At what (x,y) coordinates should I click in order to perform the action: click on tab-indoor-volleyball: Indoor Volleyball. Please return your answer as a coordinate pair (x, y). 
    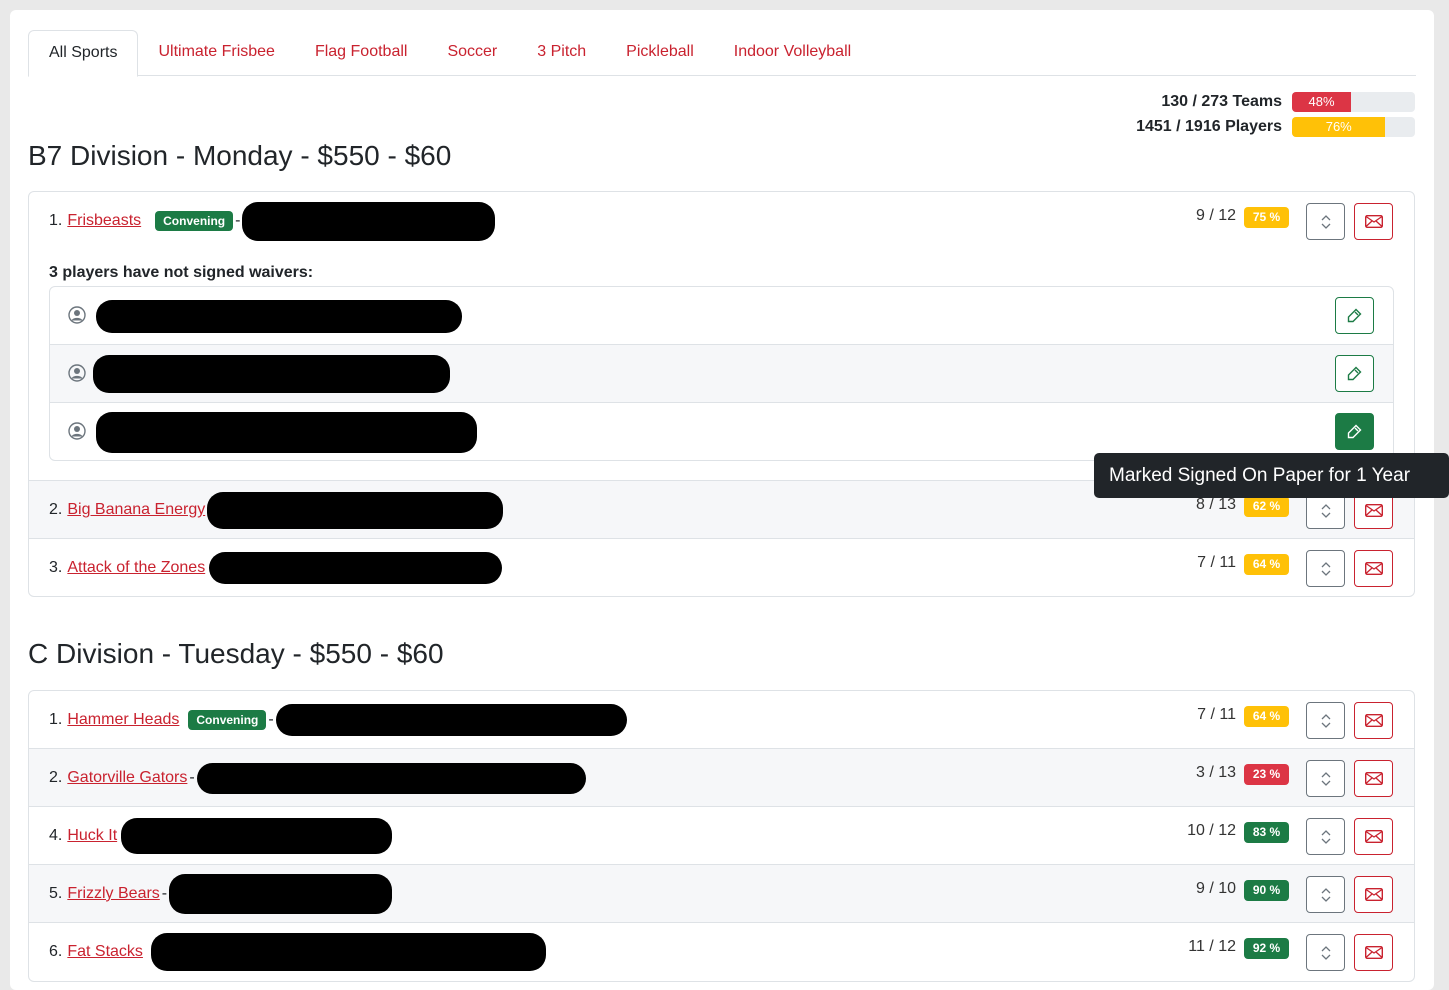
    Looking at the image, I should click on (792, 53).